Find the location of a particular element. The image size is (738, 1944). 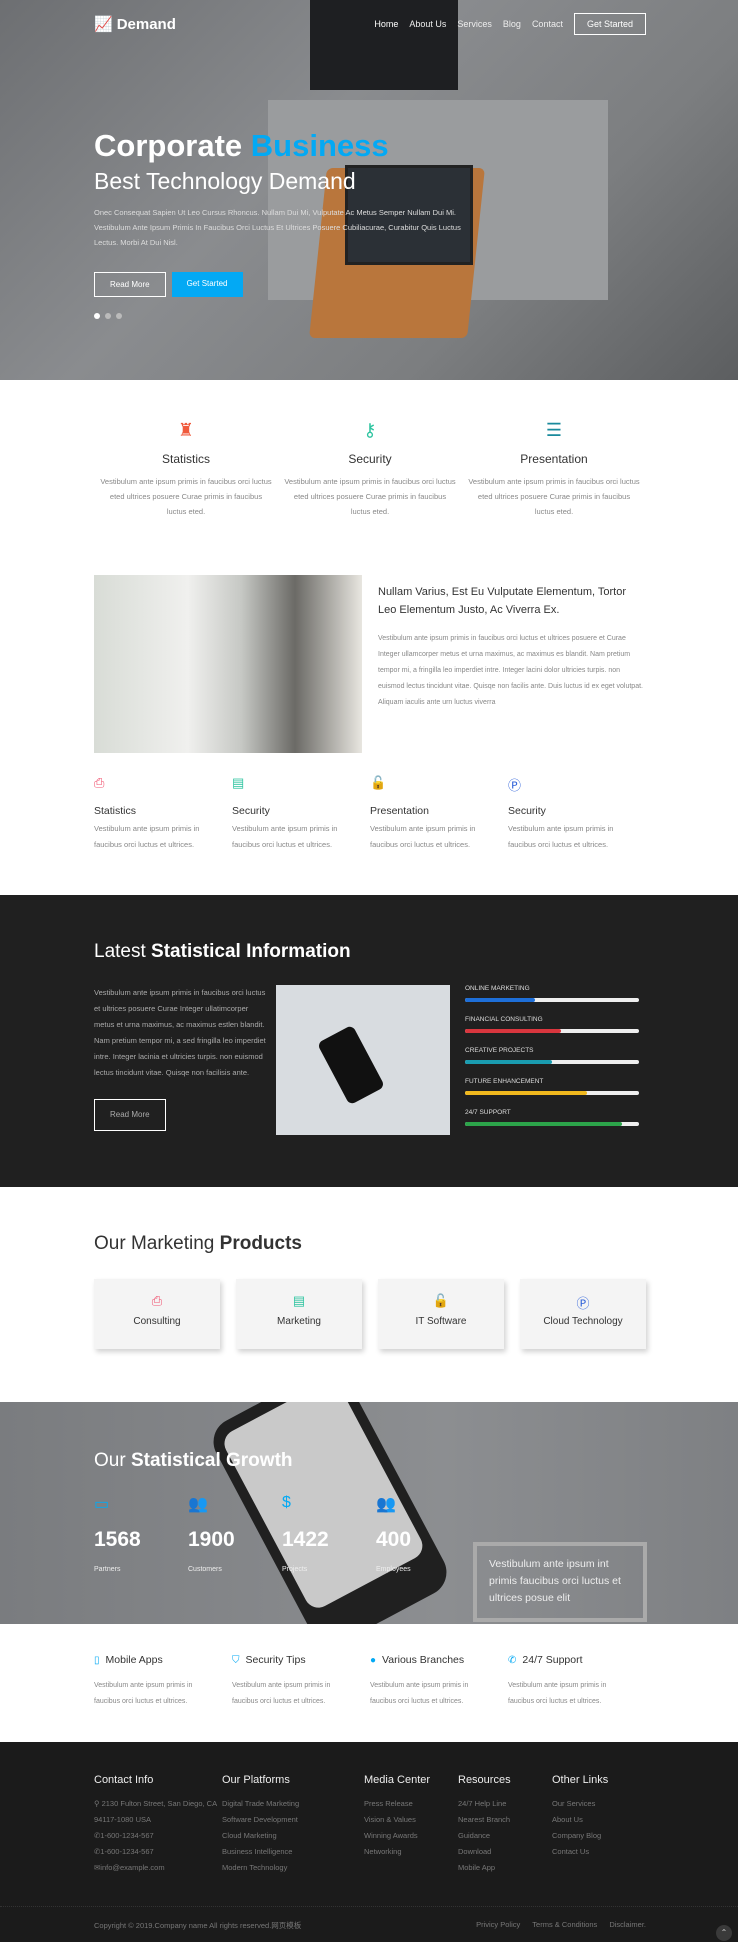

footer-link: Digital Trade Marketing is located at coordinates (293, 1804).